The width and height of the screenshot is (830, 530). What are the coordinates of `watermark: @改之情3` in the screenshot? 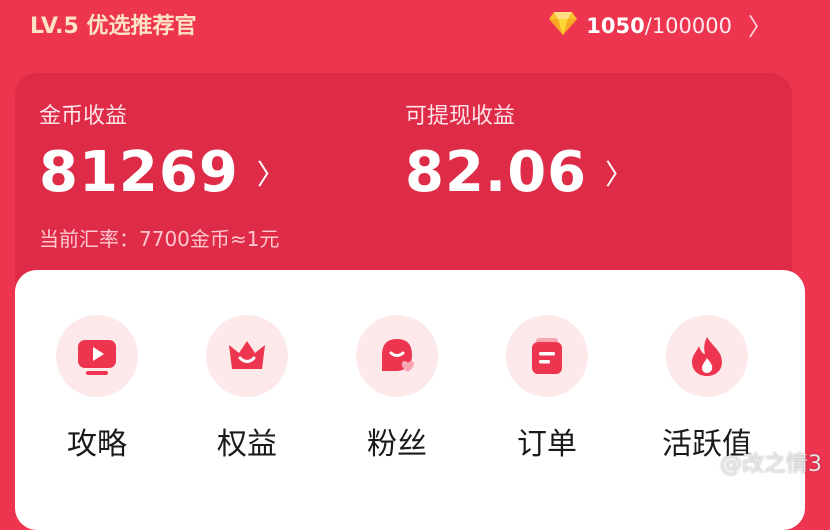 It's located at (771, 464).